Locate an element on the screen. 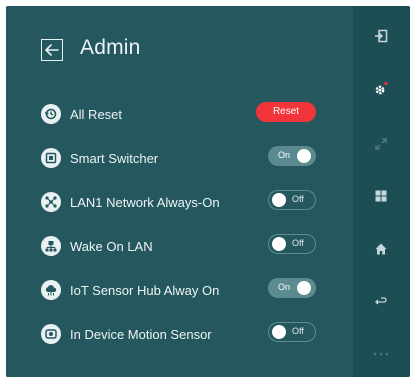 Image resolution: width=416 pixels, height=383 pixels. arrow-left-icon is located at coordinates (52, 50).